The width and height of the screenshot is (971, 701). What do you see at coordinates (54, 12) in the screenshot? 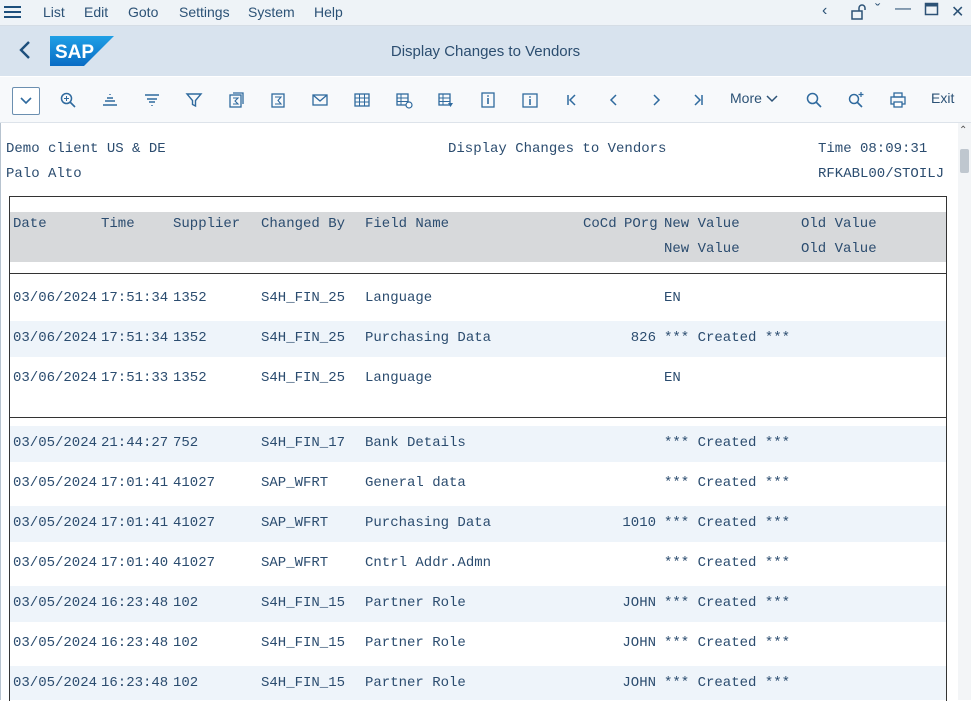
I see `menu-list: List` at bounding box center [54, 12].